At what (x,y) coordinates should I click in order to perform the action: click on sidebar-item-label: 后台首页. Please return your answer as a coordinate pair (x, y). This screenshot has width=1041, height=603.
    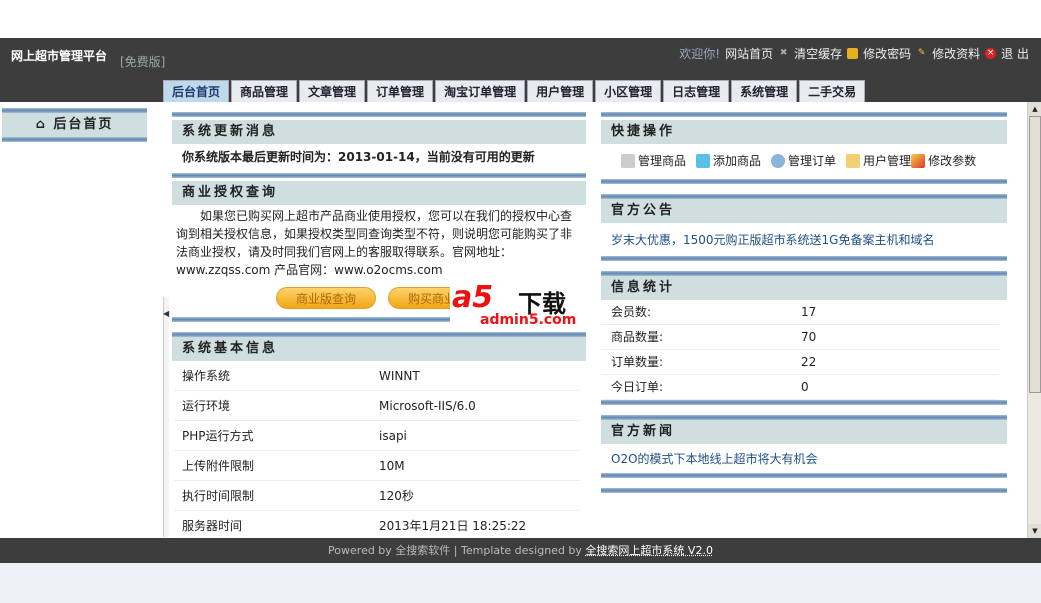
    Looking at the image, I should click on (83, 124).